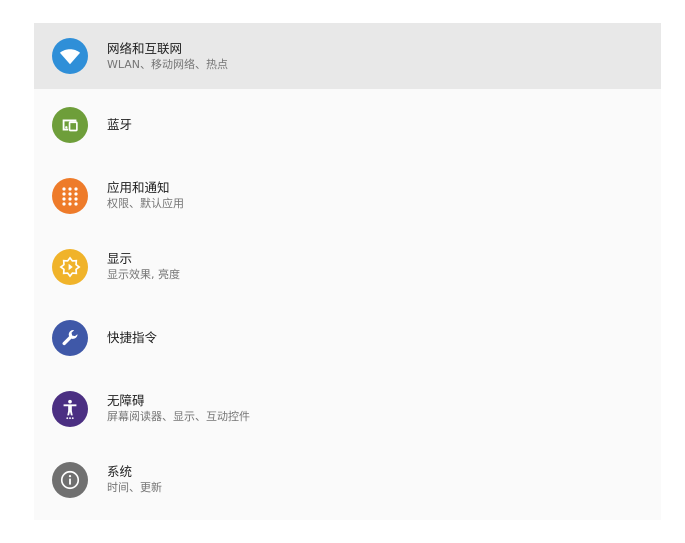 This screenshot has width=685, height=543. I want to click on settings-item-accessibility: 无障碍 屏幕阅读器、显示、互动控件, so click(347, 408).